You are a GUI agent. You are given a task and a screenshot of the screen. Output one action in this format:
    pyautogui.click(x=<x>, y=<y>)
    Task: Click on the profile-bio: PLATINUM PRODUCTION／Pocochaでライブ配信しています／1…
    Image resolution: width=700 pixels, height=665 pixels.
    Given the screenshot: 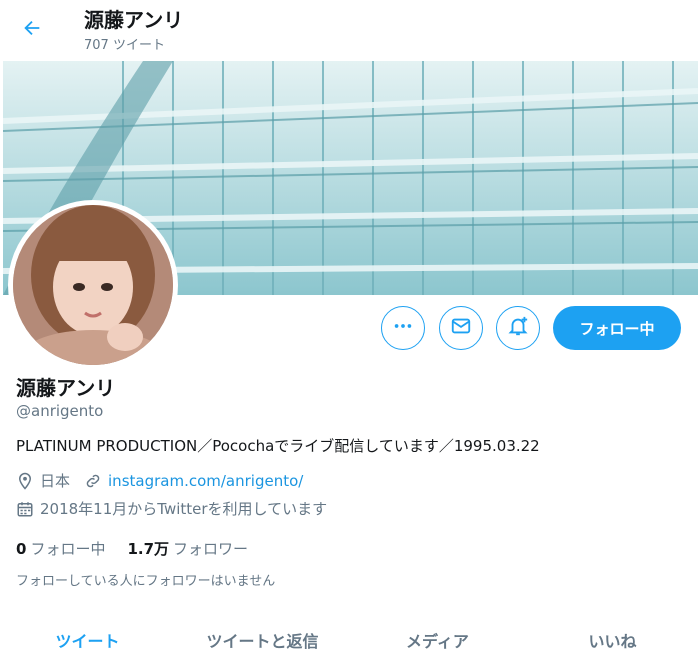 What is the action you would take?
    pyautogui.click(x=278, y=446)
    